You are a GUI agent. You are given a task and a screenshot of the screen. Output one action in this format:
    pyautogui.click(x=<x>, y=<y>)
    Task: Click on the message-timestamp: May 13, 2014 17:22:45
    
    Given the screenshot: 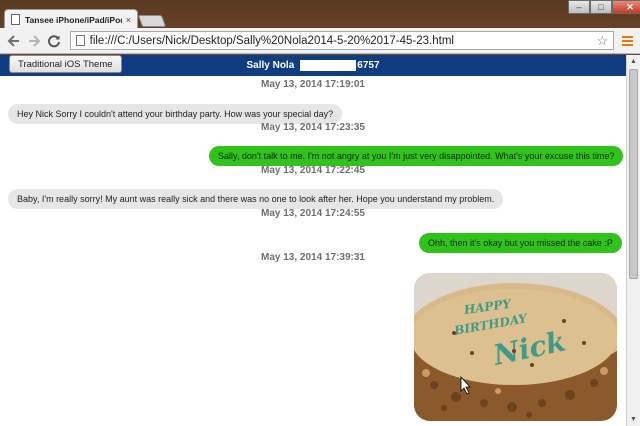 What is the action you would take?
    pyautogui.click(x=313, y=170)
    